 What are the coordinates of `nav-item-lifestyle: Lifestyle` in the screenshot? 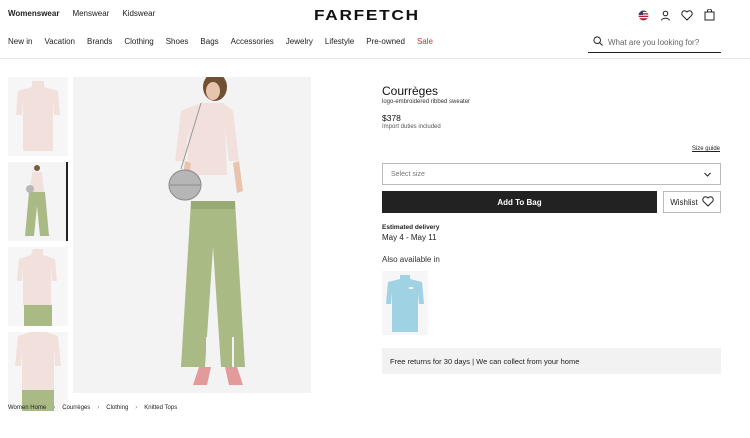 It's located at (339, 41).